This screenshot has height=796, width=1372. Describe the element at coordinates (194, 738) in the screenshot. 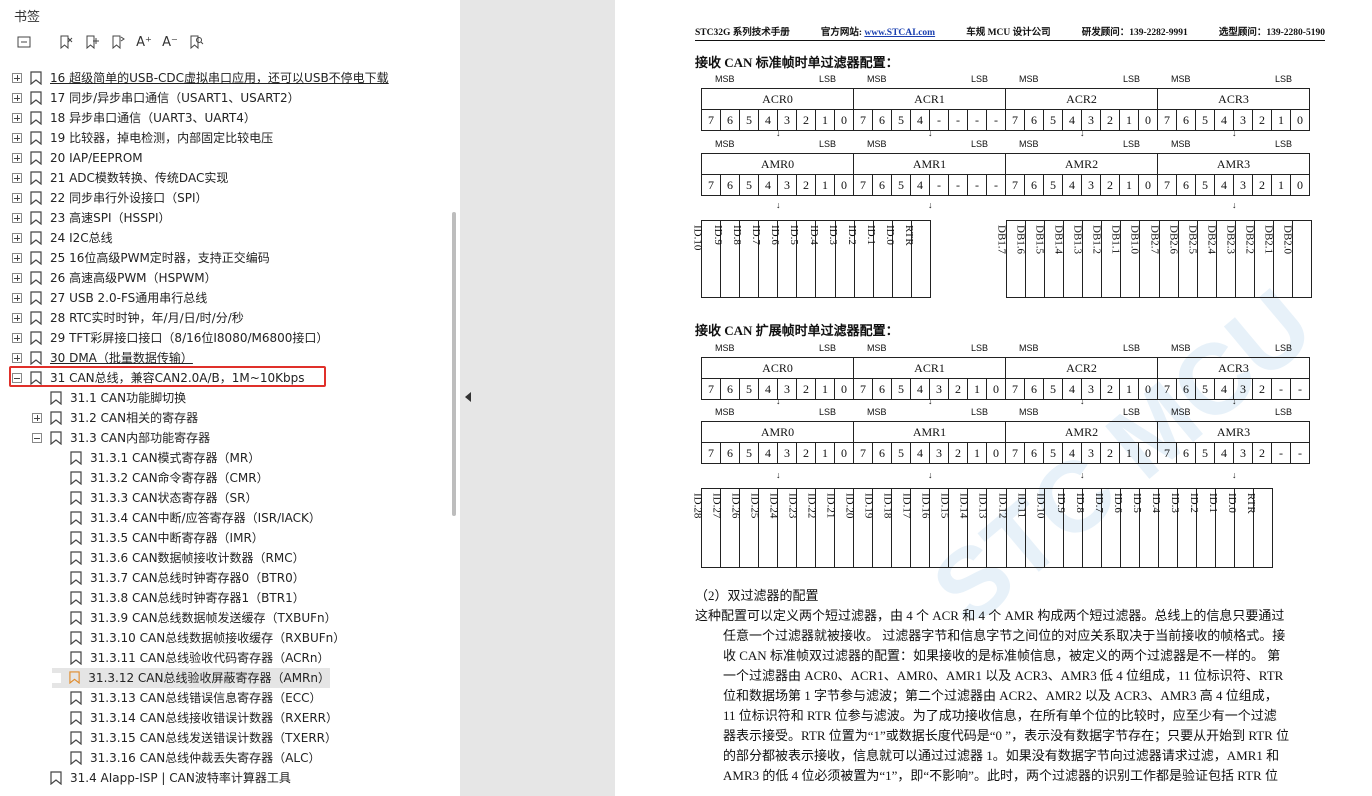

I see `tree-item: 31.3.15 CAN总线发送错误计数器（TXERR）` at that location.